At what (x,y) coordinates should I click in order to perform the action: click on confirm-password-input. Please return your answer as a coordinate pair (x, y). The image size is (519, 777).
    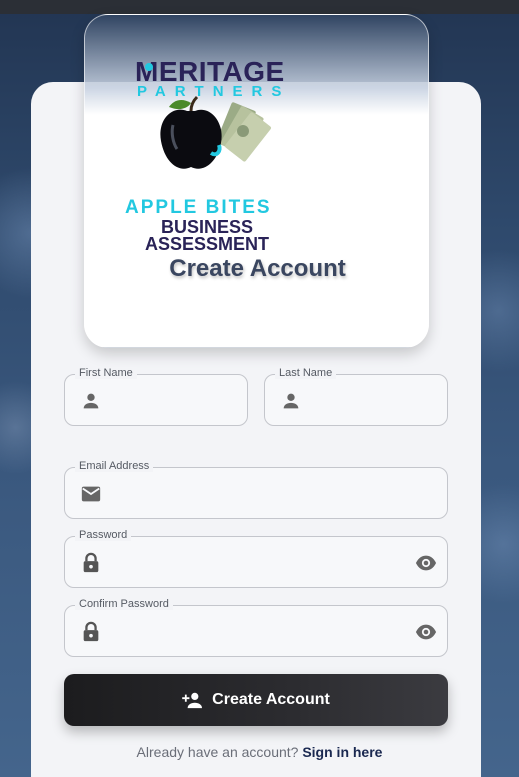
    Looking at the image, I should click on (255, 632).